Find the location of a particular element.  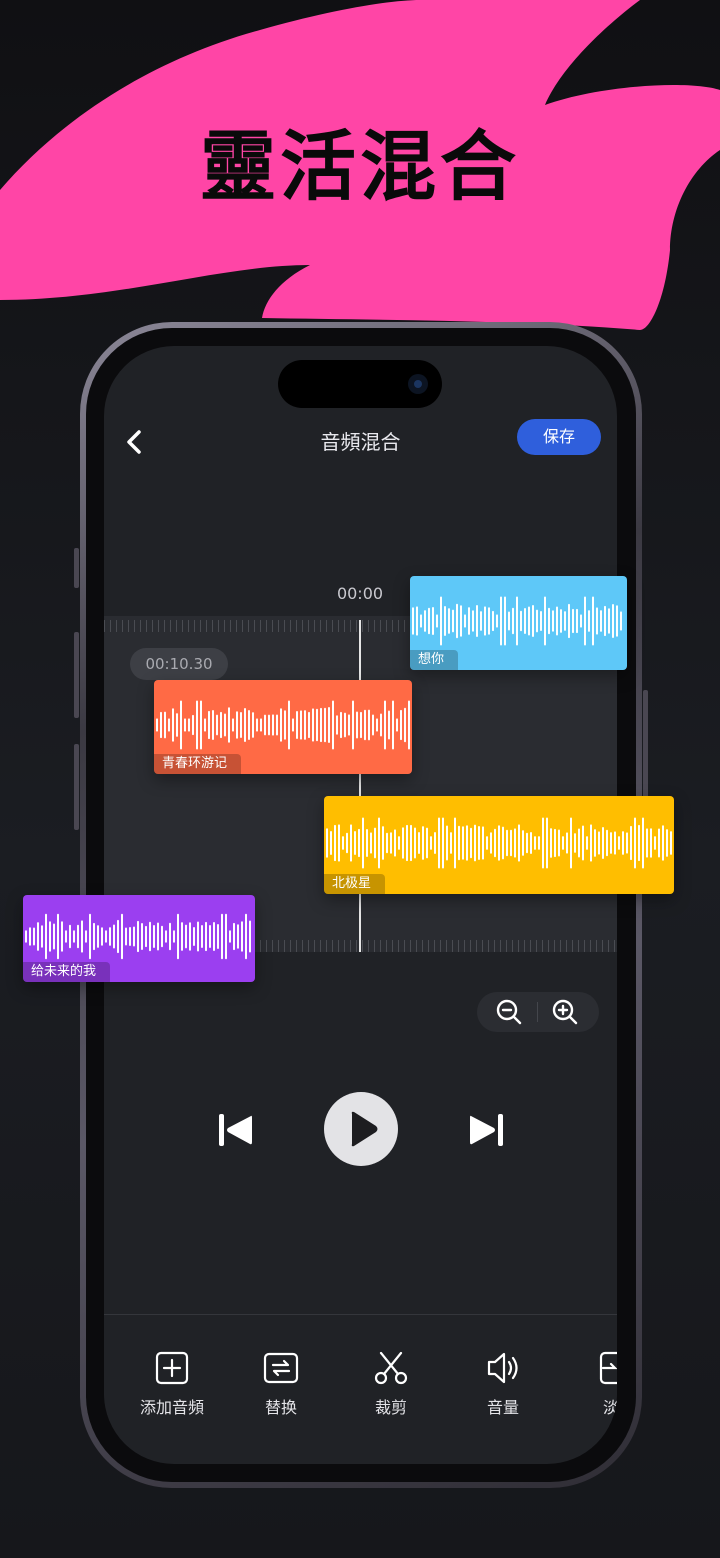

play-icon is located at coordinates (364, 1129).